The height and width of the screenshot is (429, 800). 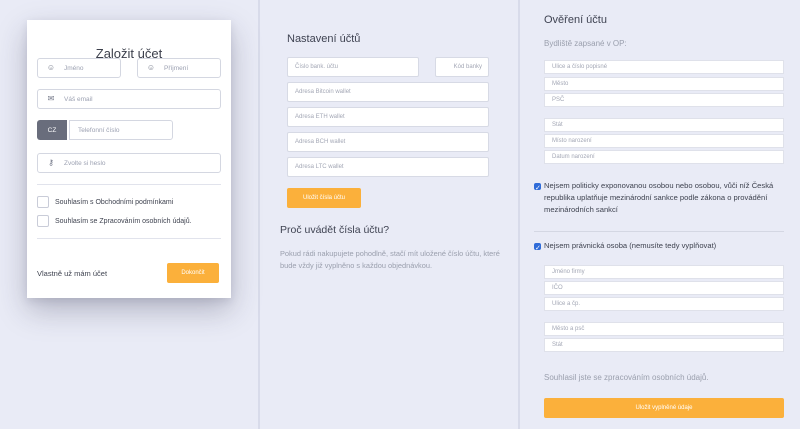 What do you see at coordinates (664, 84) in the screenshot?
I see `city-input: Město` at bounding box center [664, 84].